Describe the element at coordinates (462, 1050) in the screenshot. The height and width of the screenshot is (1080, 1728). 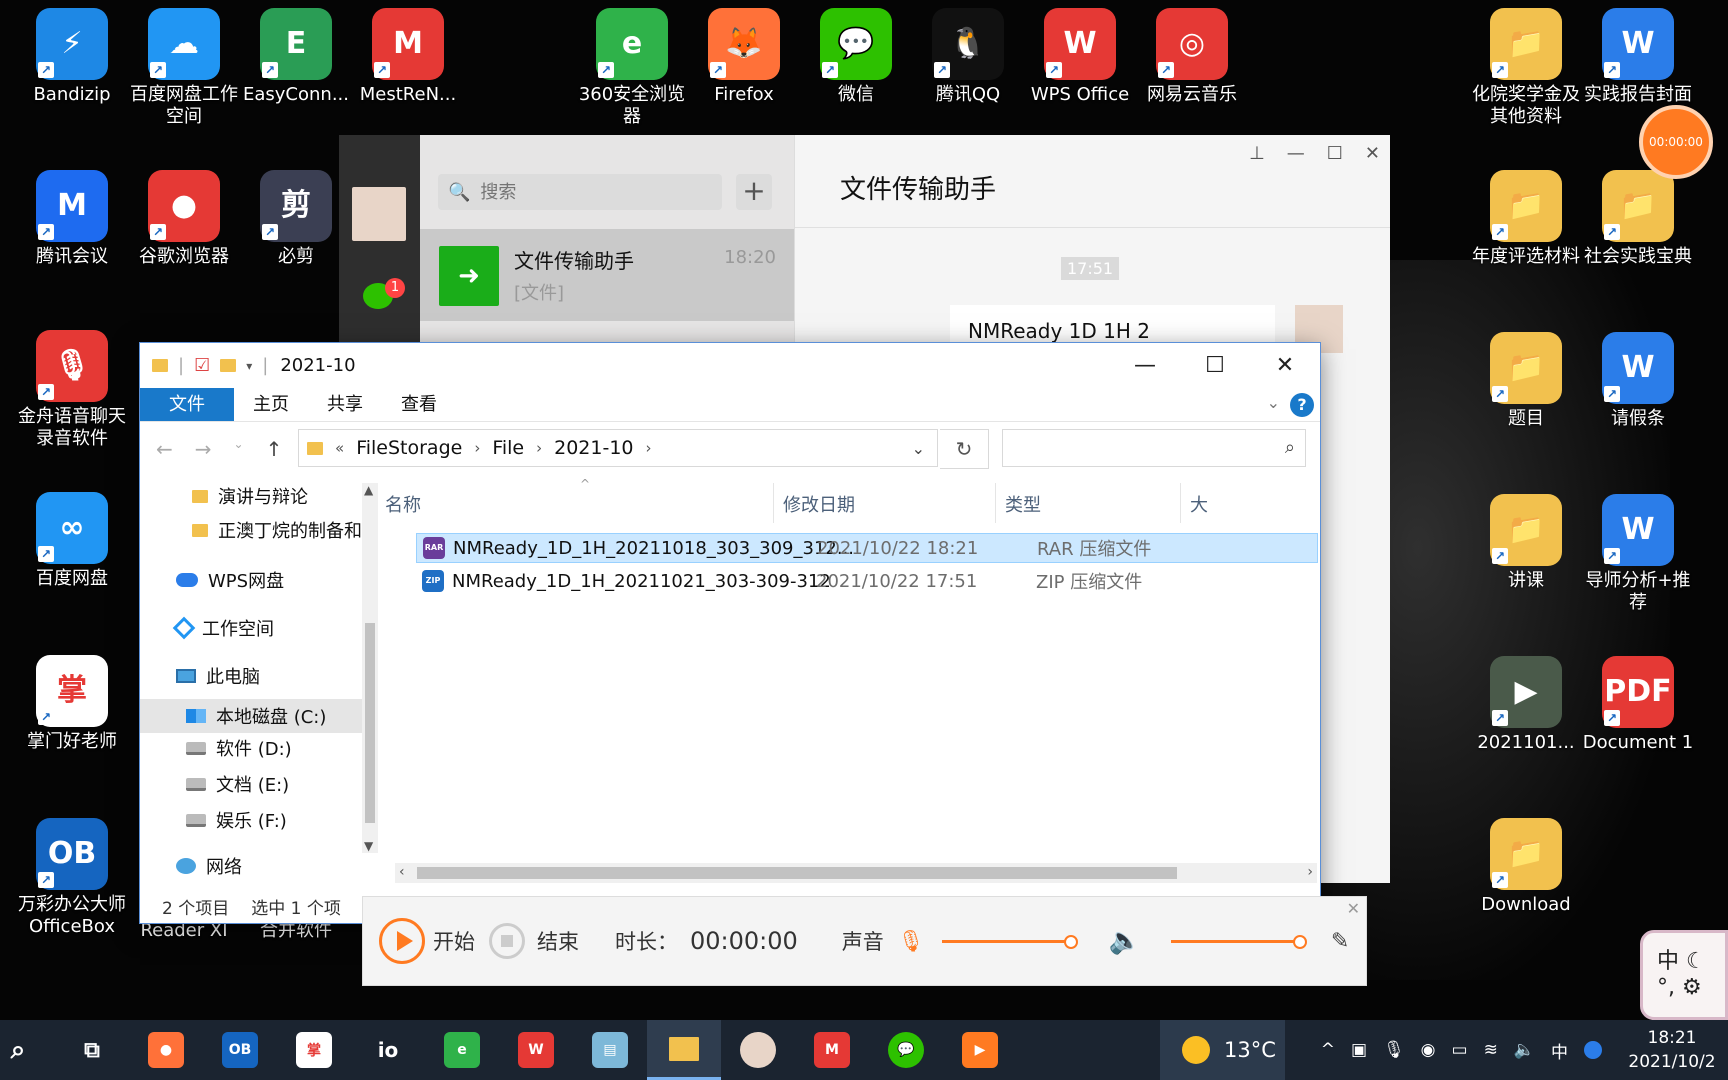
I see `360-browser-icon: e` at that location.